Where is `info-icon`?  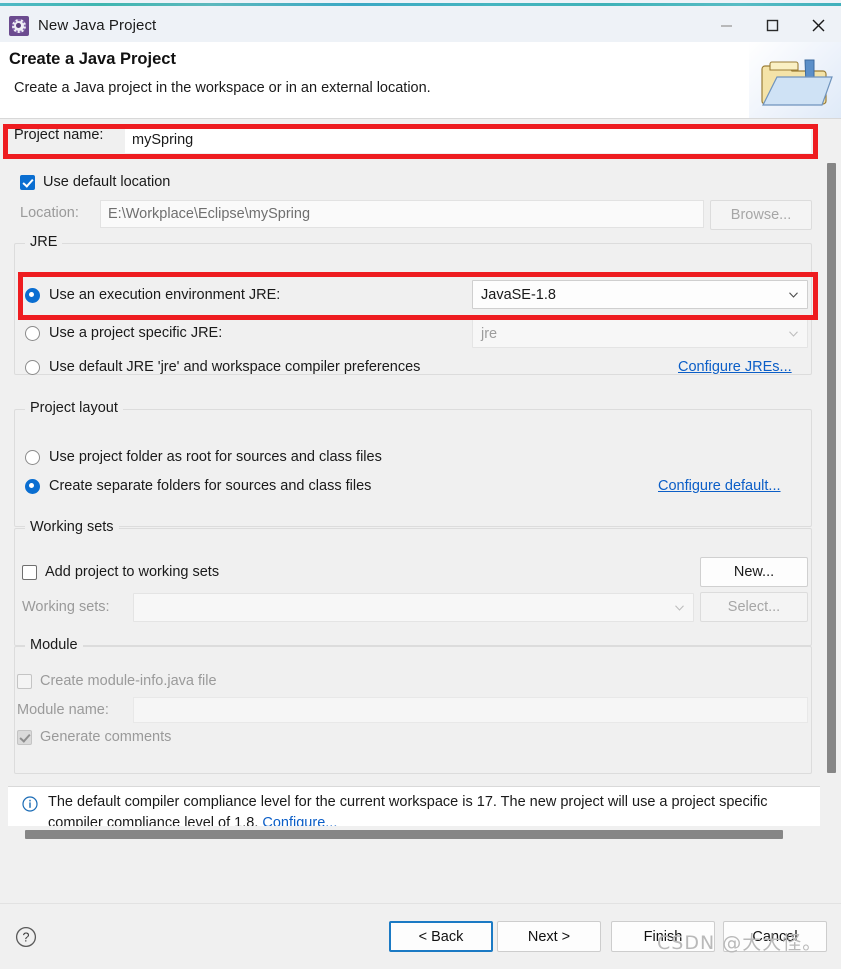 info-icon is located at coordinates (30, 806).